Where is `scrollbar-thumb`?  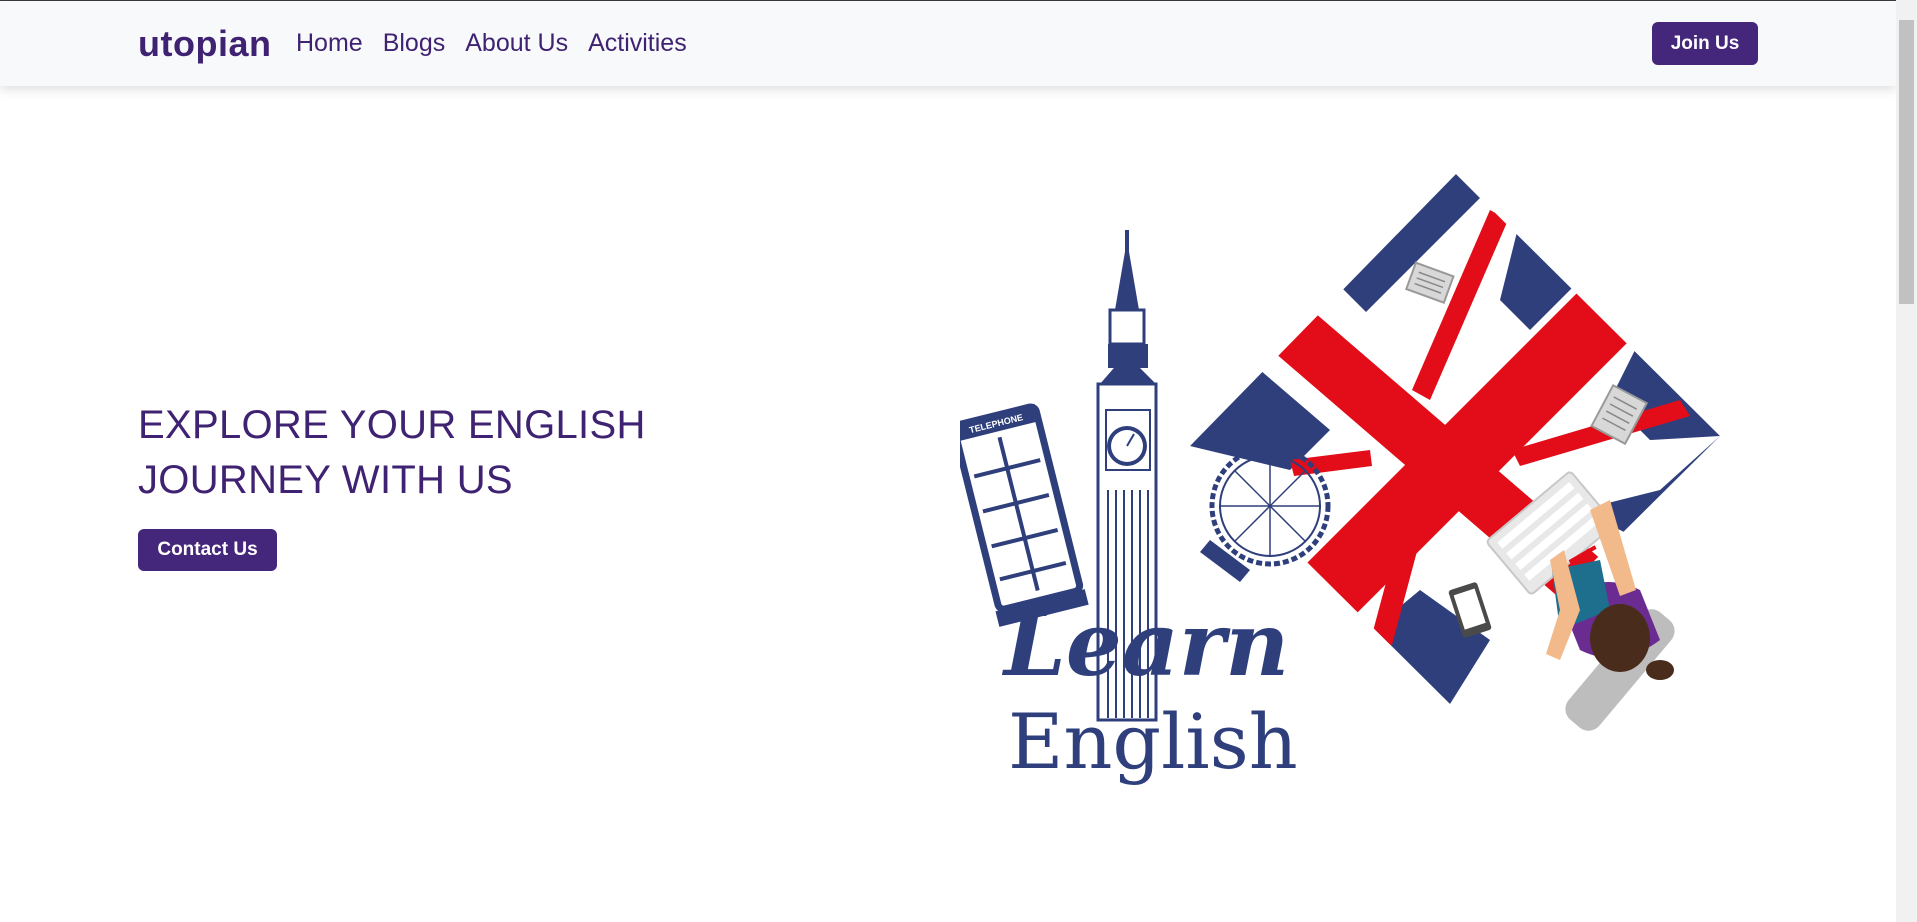 scrollbar-thumb is located at coordinates (1906, 162).